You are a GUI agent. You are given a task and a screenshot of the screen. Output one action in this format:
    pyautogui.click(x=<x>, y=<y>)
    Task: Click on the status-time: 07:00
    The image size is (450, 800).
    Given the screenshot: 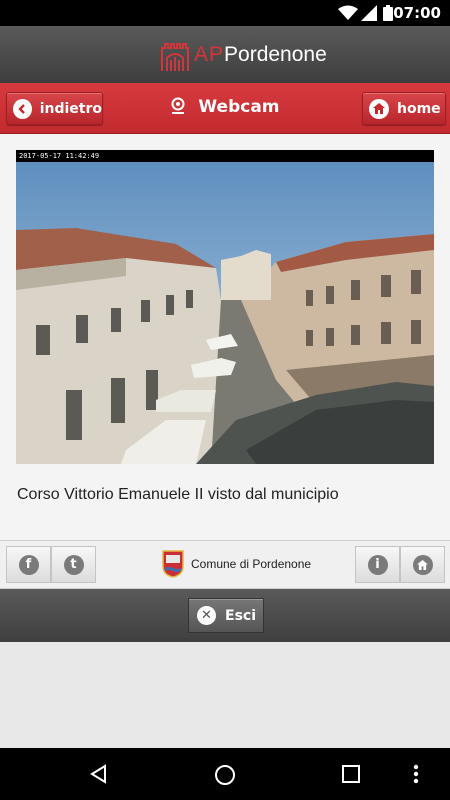 What is the action you would take?
    pyautogui.click(x=417, y=13)
    